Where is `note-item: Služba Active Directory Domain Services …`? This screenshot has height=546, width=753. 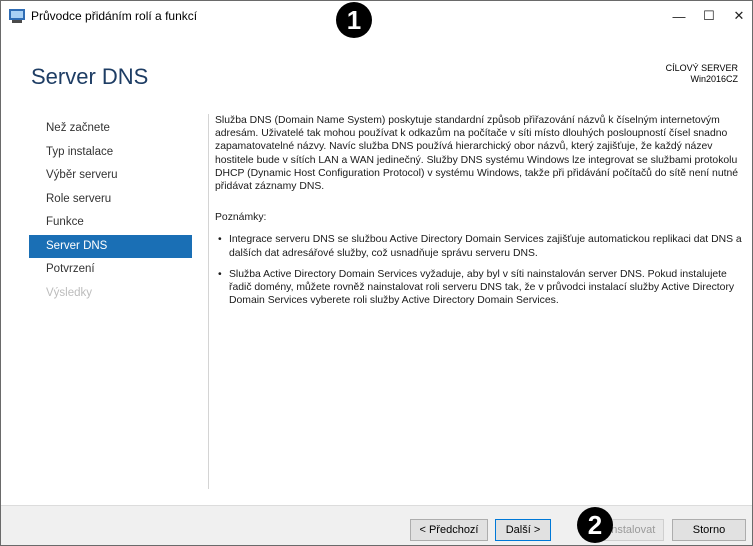
note-item: Služba Active Directory Domain Services … is located at coordinates (480, 288).